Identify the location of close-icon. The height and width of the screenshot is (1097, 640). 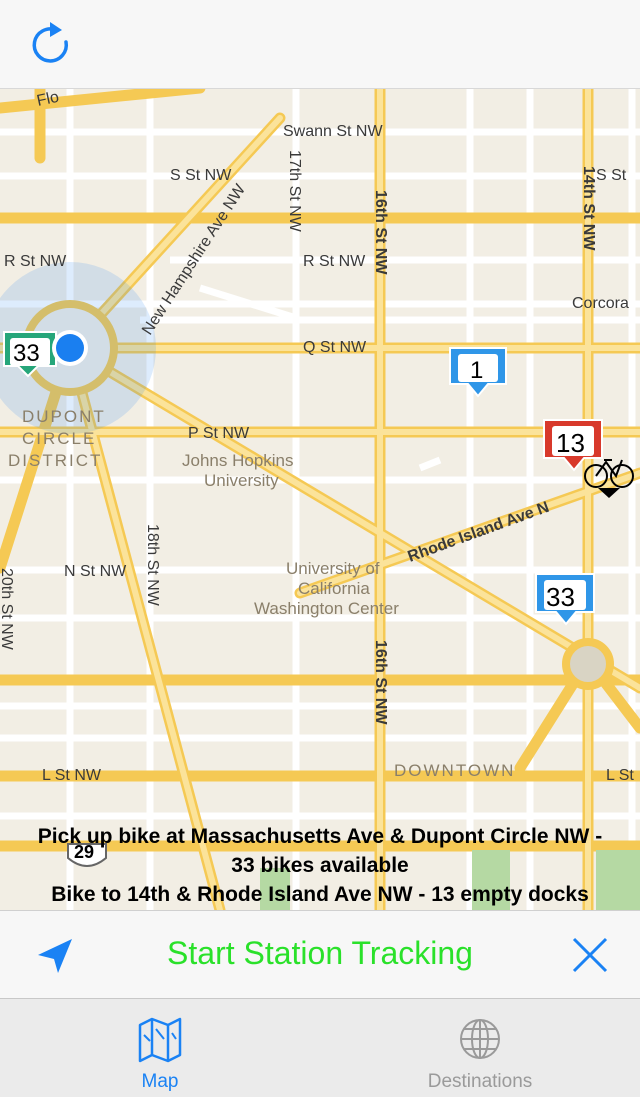
(590, 955).